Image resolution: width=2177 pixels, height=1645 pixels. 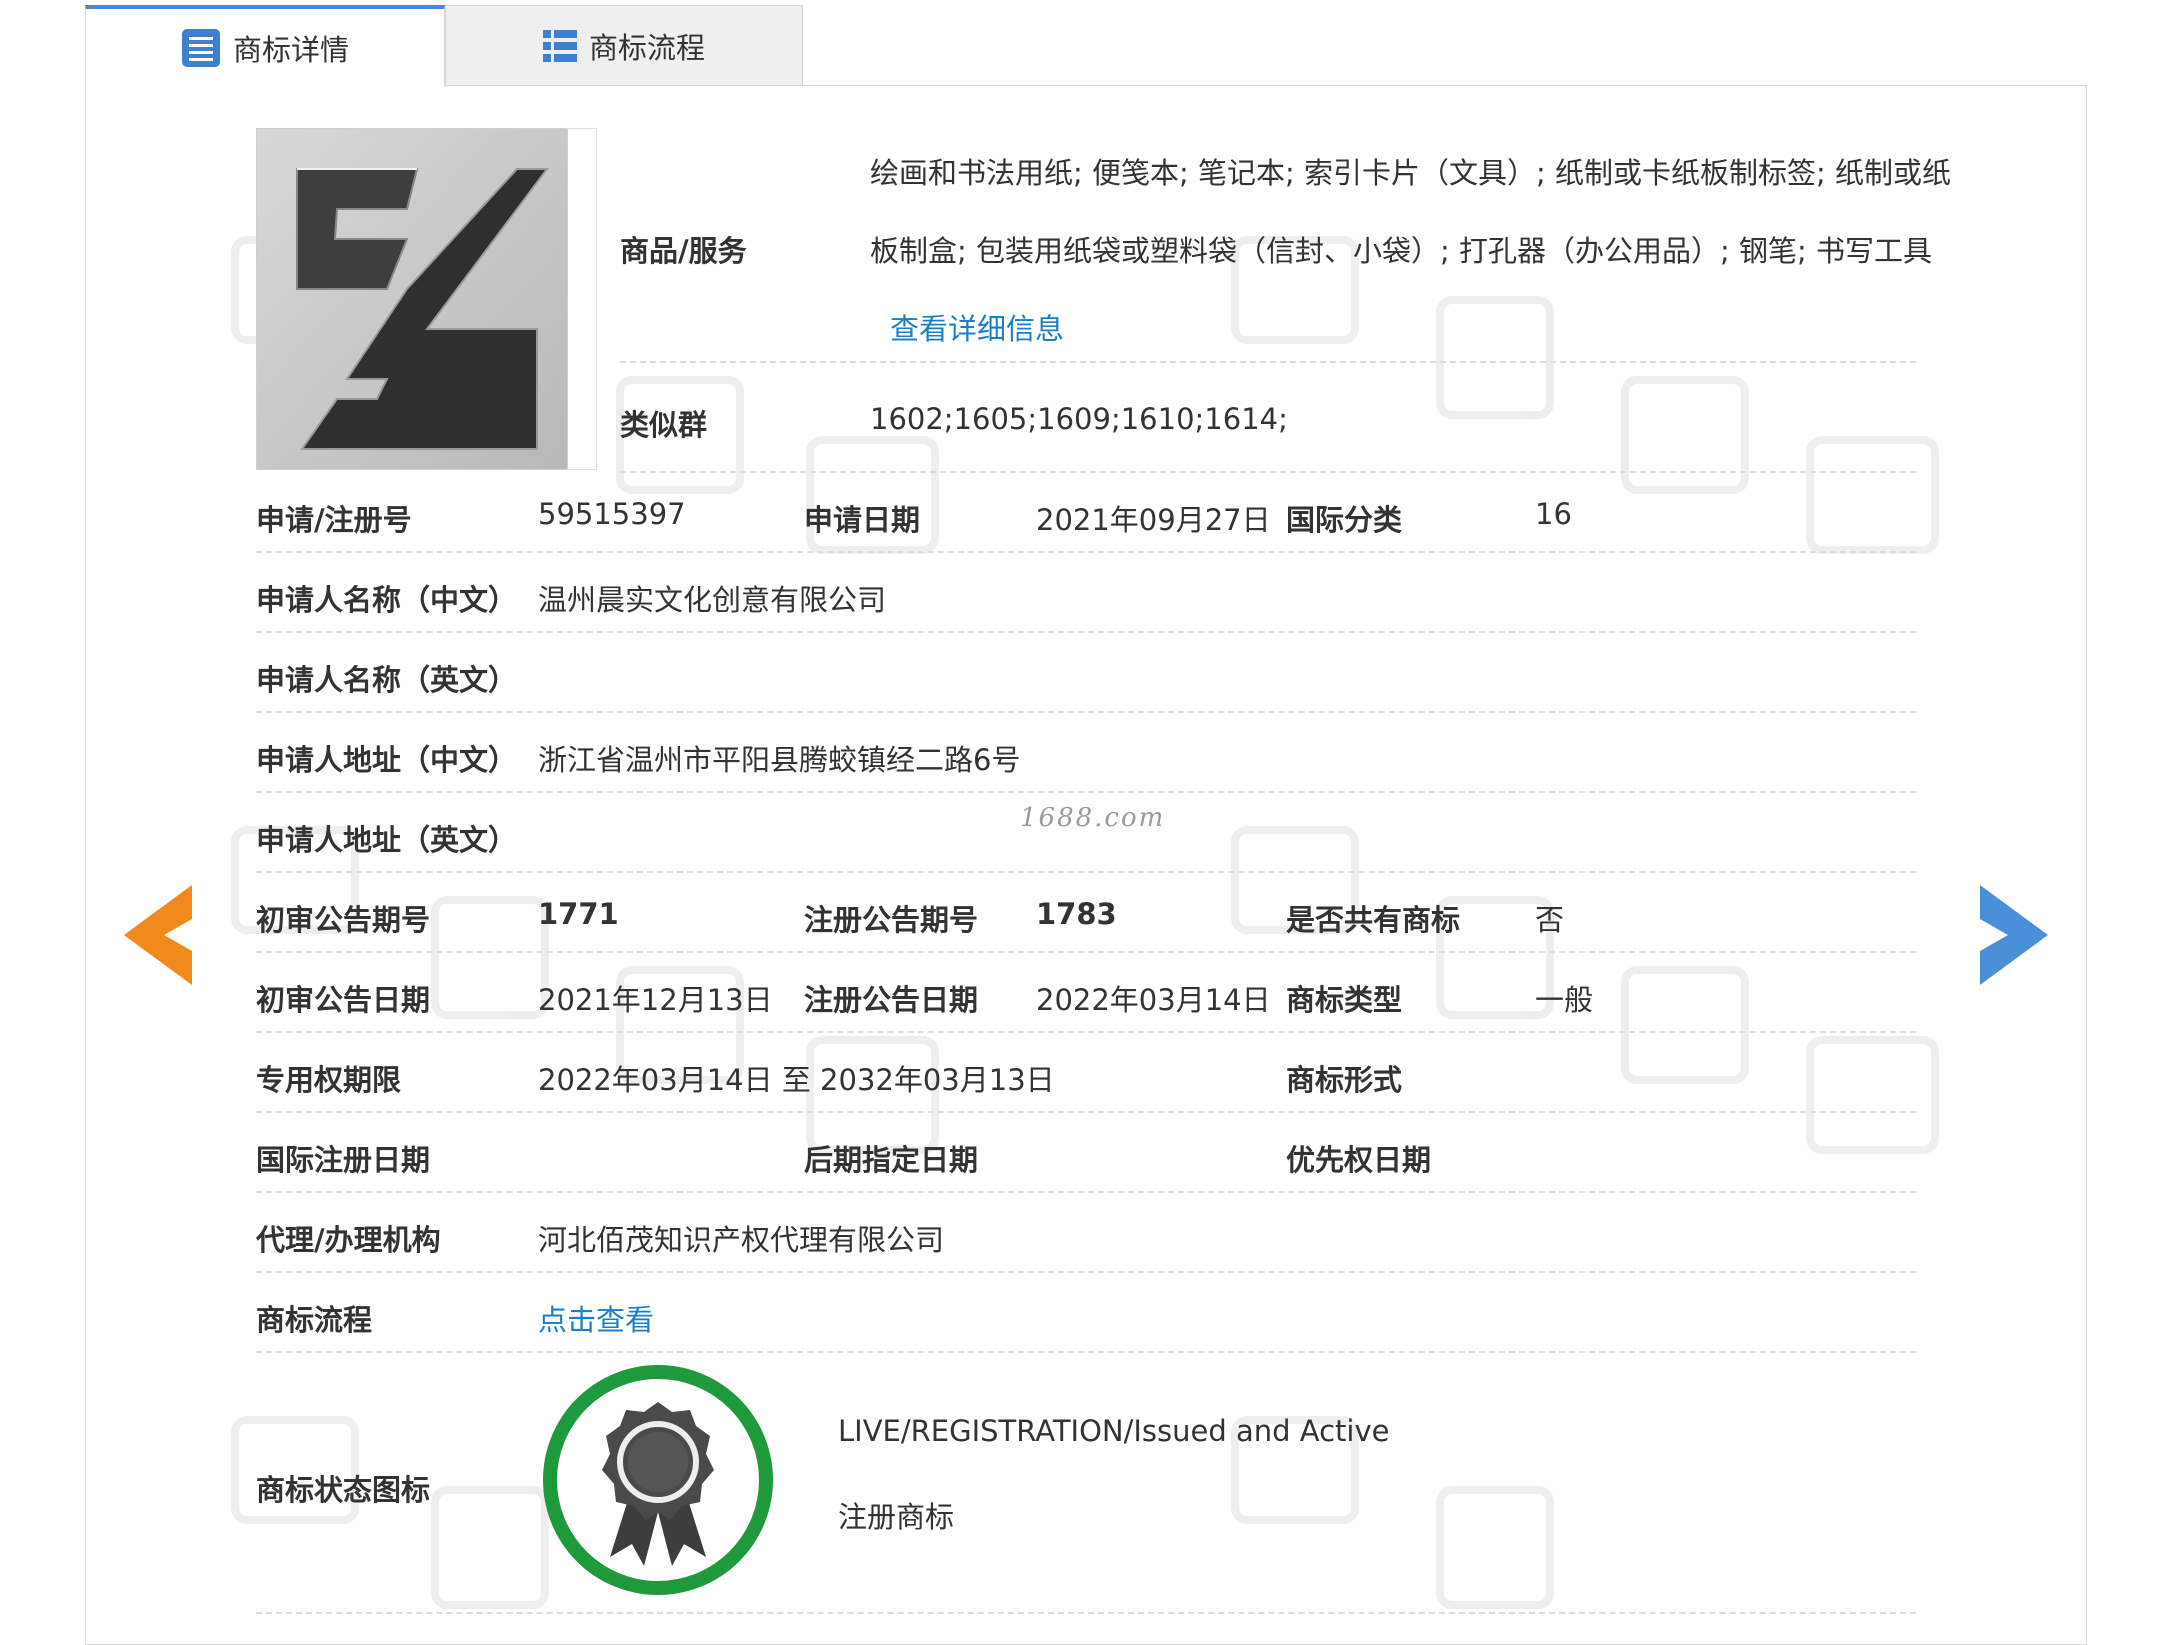 What do you see at coordinates (862, 520) in the screenshot?
I see `apply-date-label: 申请日期` at bounding box center [862, 520].